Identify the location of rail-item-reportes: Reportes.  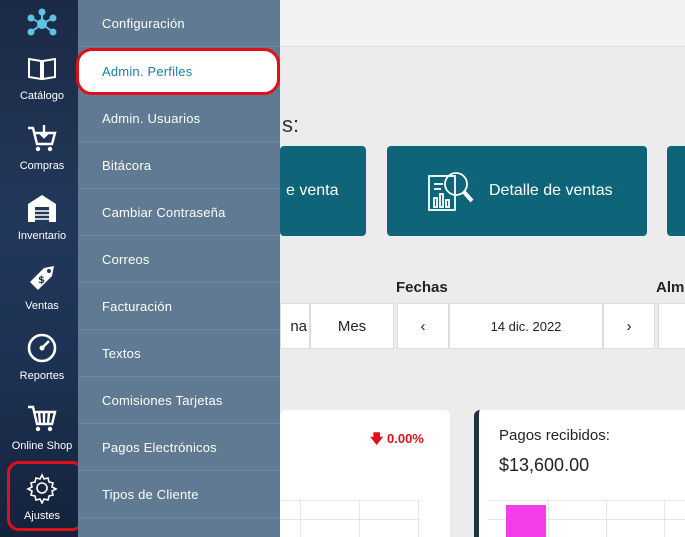
(42, 363).